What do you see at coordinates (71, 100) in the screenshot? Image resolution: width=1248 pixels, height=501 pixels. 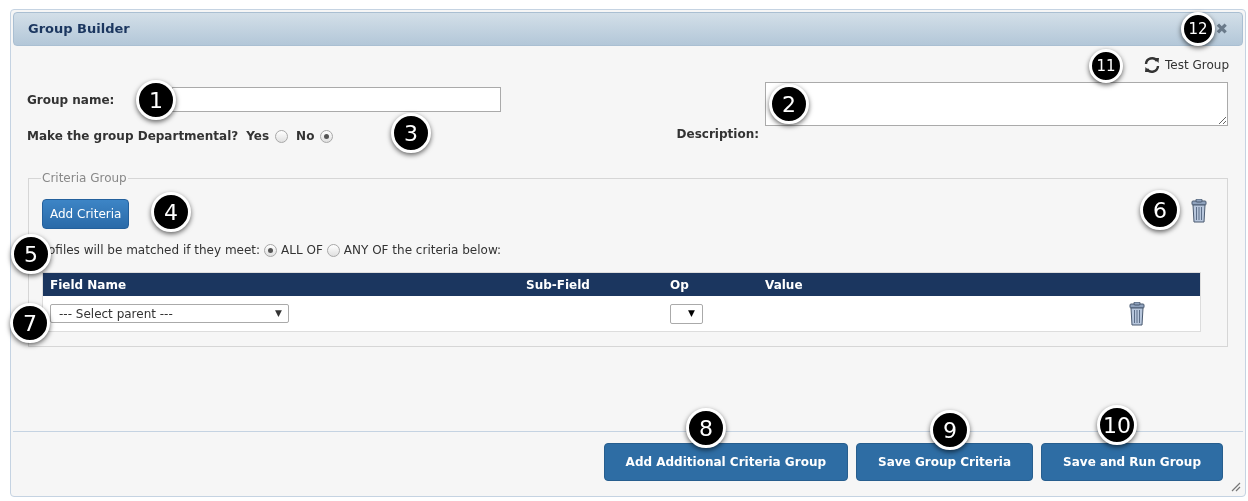 I see `field-label: Group name:` at bounding box center [71, 100].